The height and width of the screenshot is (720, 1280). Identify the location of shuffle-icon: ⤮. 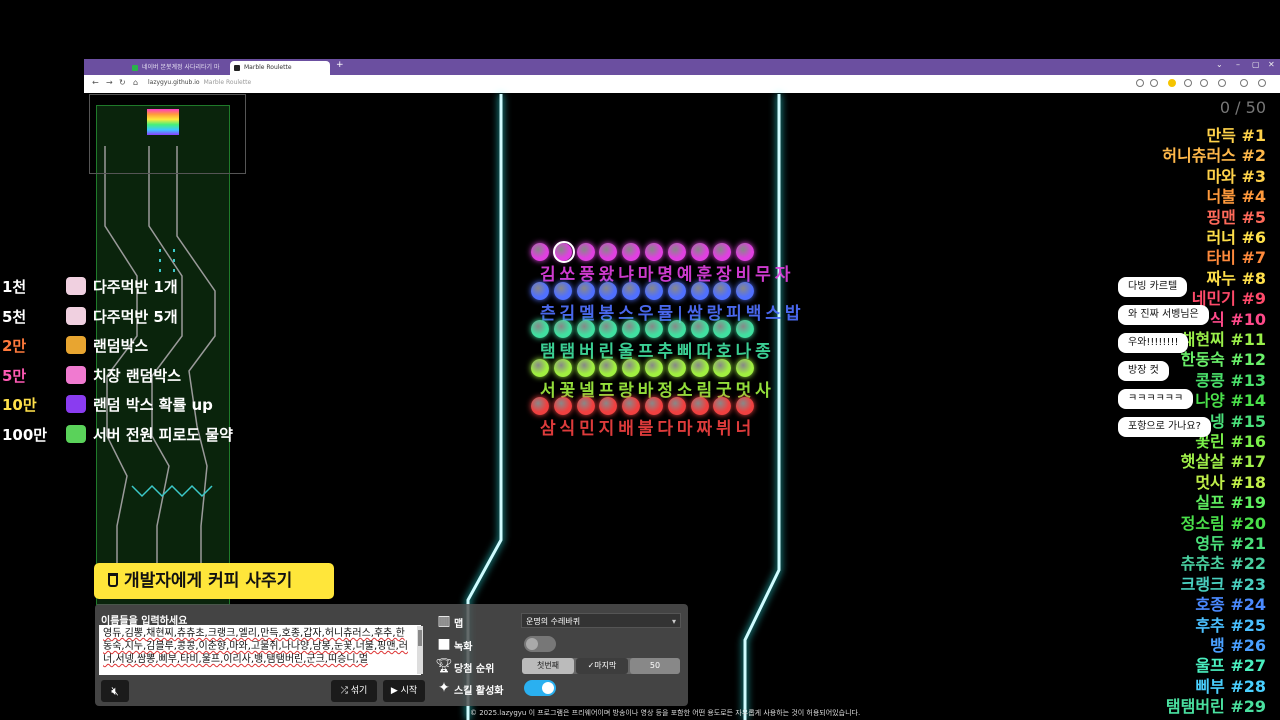
(345, 691).